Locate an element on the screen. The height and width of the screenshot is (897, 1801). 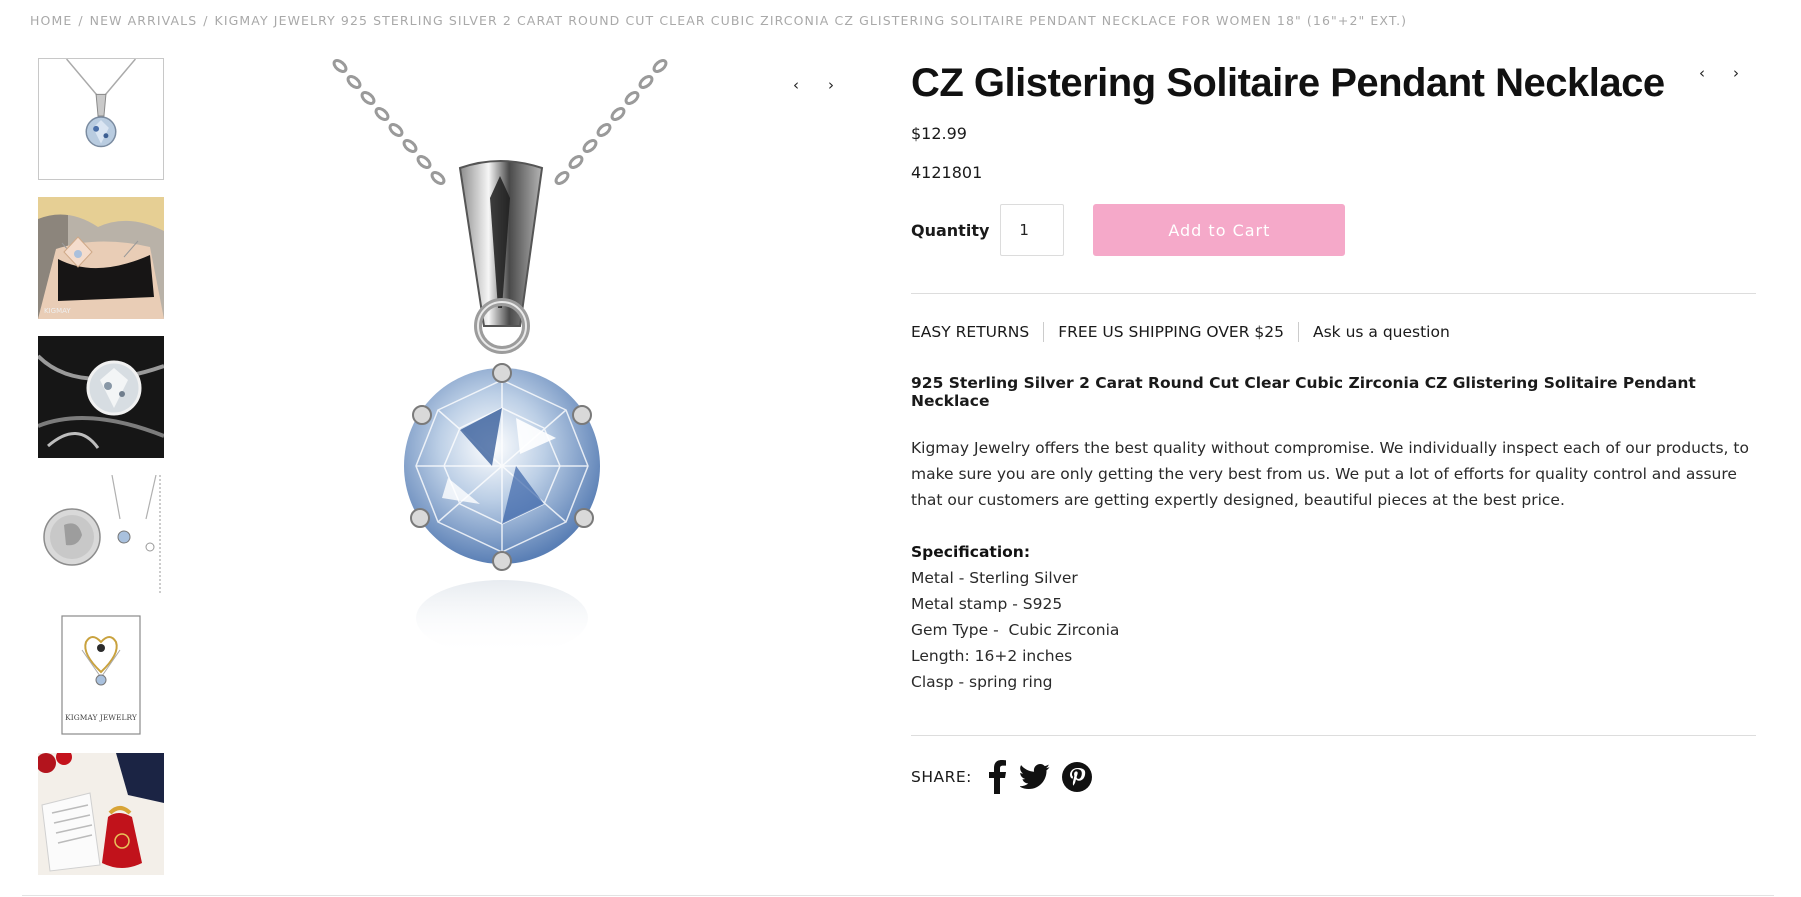
product-sku: 4121801 is located at coordinates (947, 172).